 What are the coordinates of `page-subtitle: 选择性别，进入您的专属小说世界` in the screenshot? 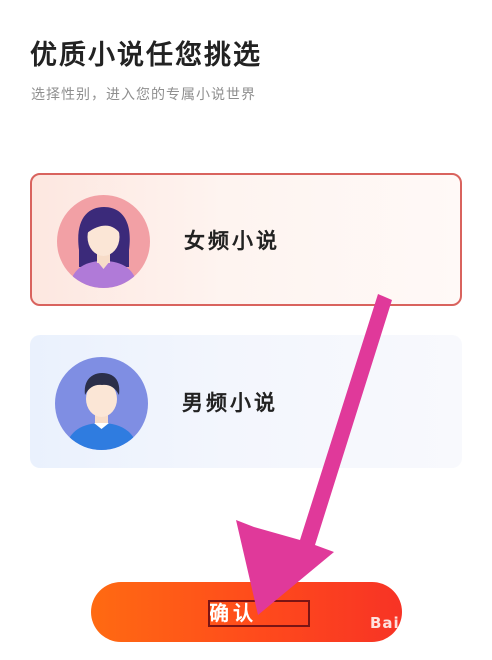 It's located at (143, 95).